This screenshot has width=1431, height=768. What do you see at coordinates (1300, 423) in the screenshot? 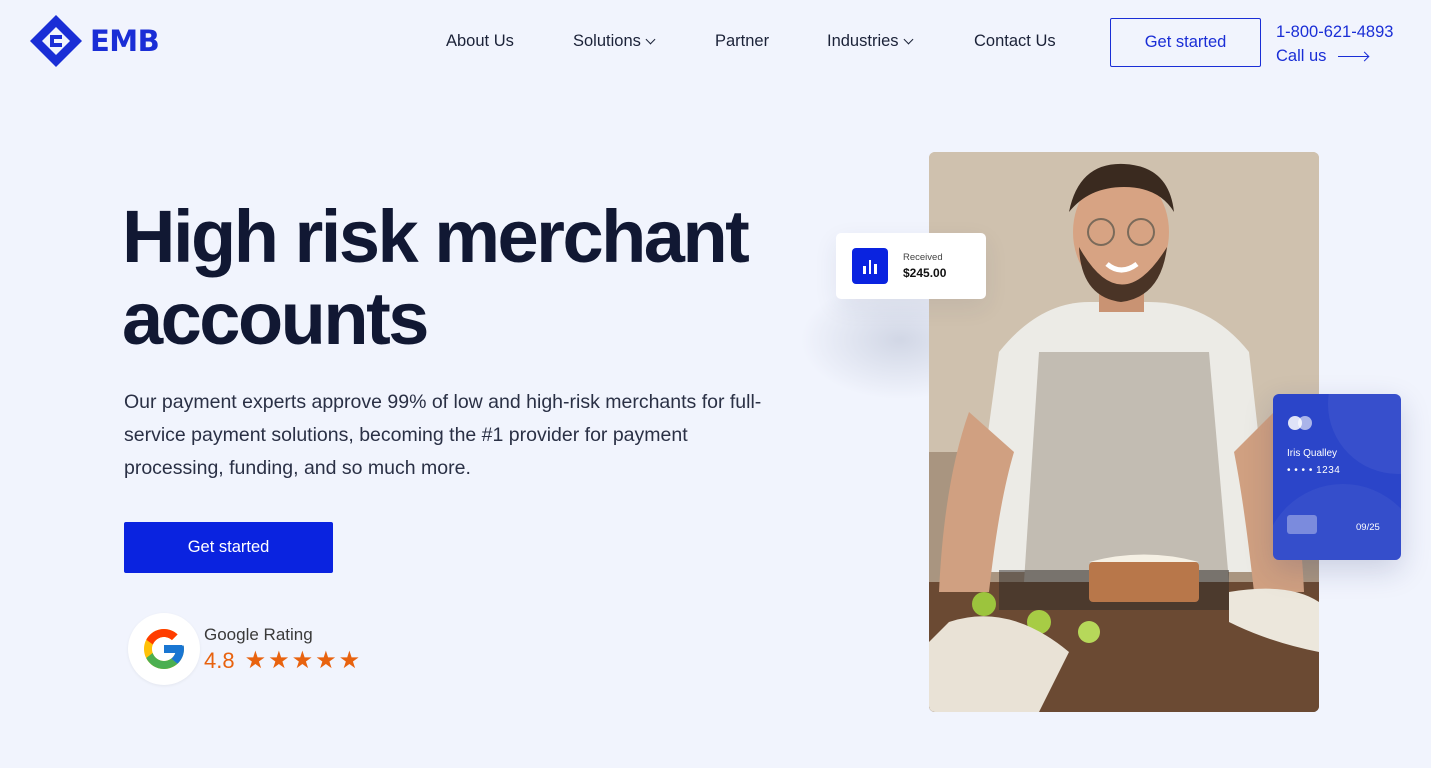
I see `card-brand-icon` at bounding box center [1300, 423].